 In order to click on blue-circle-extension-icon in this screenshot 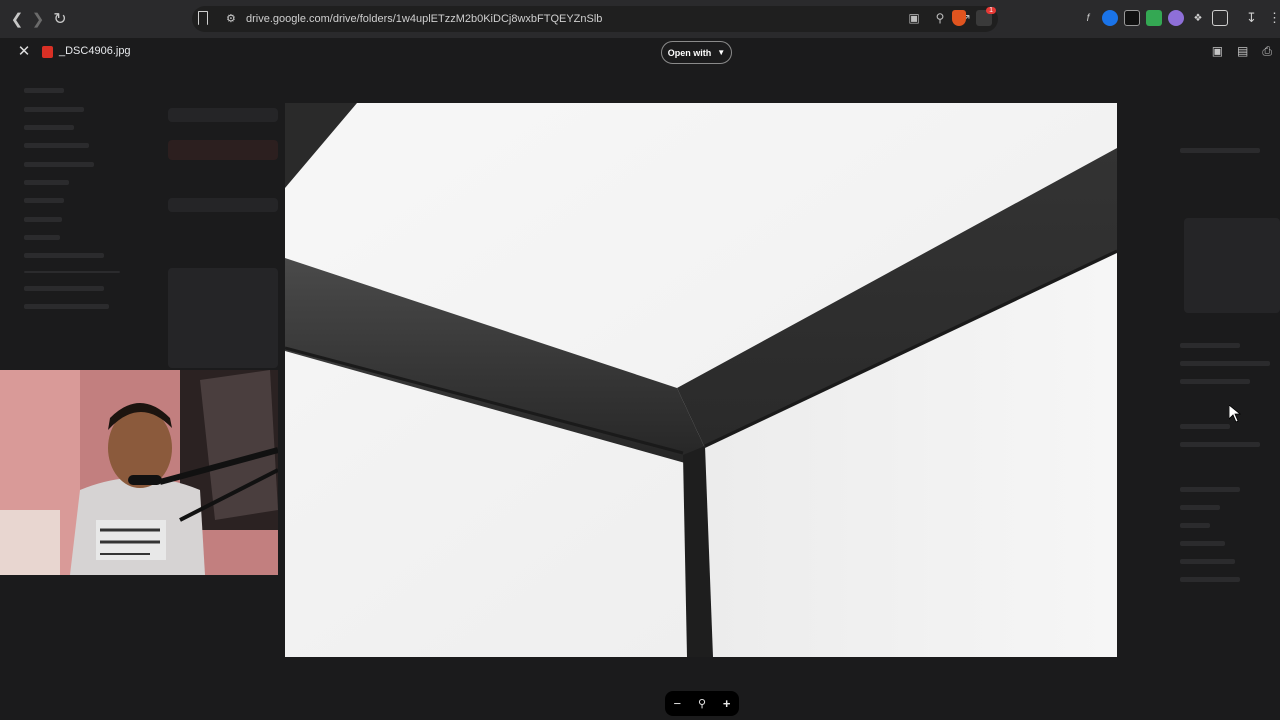, I will do `click(1110, 18)`.